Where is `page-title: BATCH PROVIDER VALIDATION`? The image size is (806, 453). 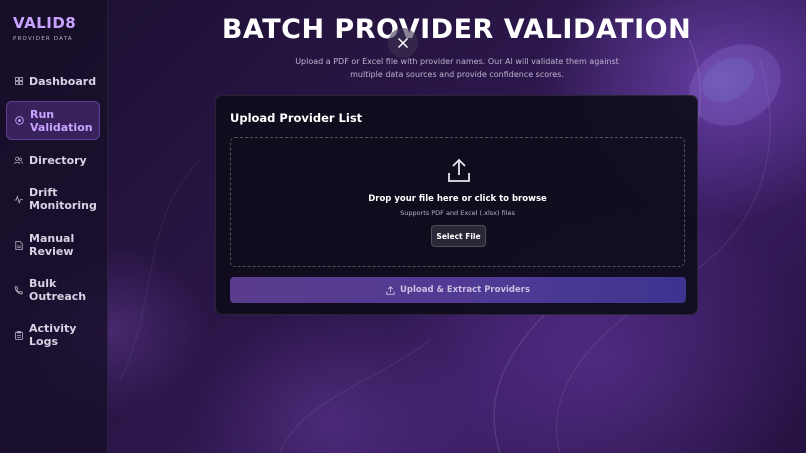 page-title: BATCH PROVIDER VALIDATION is located at coordinates (456, 29).